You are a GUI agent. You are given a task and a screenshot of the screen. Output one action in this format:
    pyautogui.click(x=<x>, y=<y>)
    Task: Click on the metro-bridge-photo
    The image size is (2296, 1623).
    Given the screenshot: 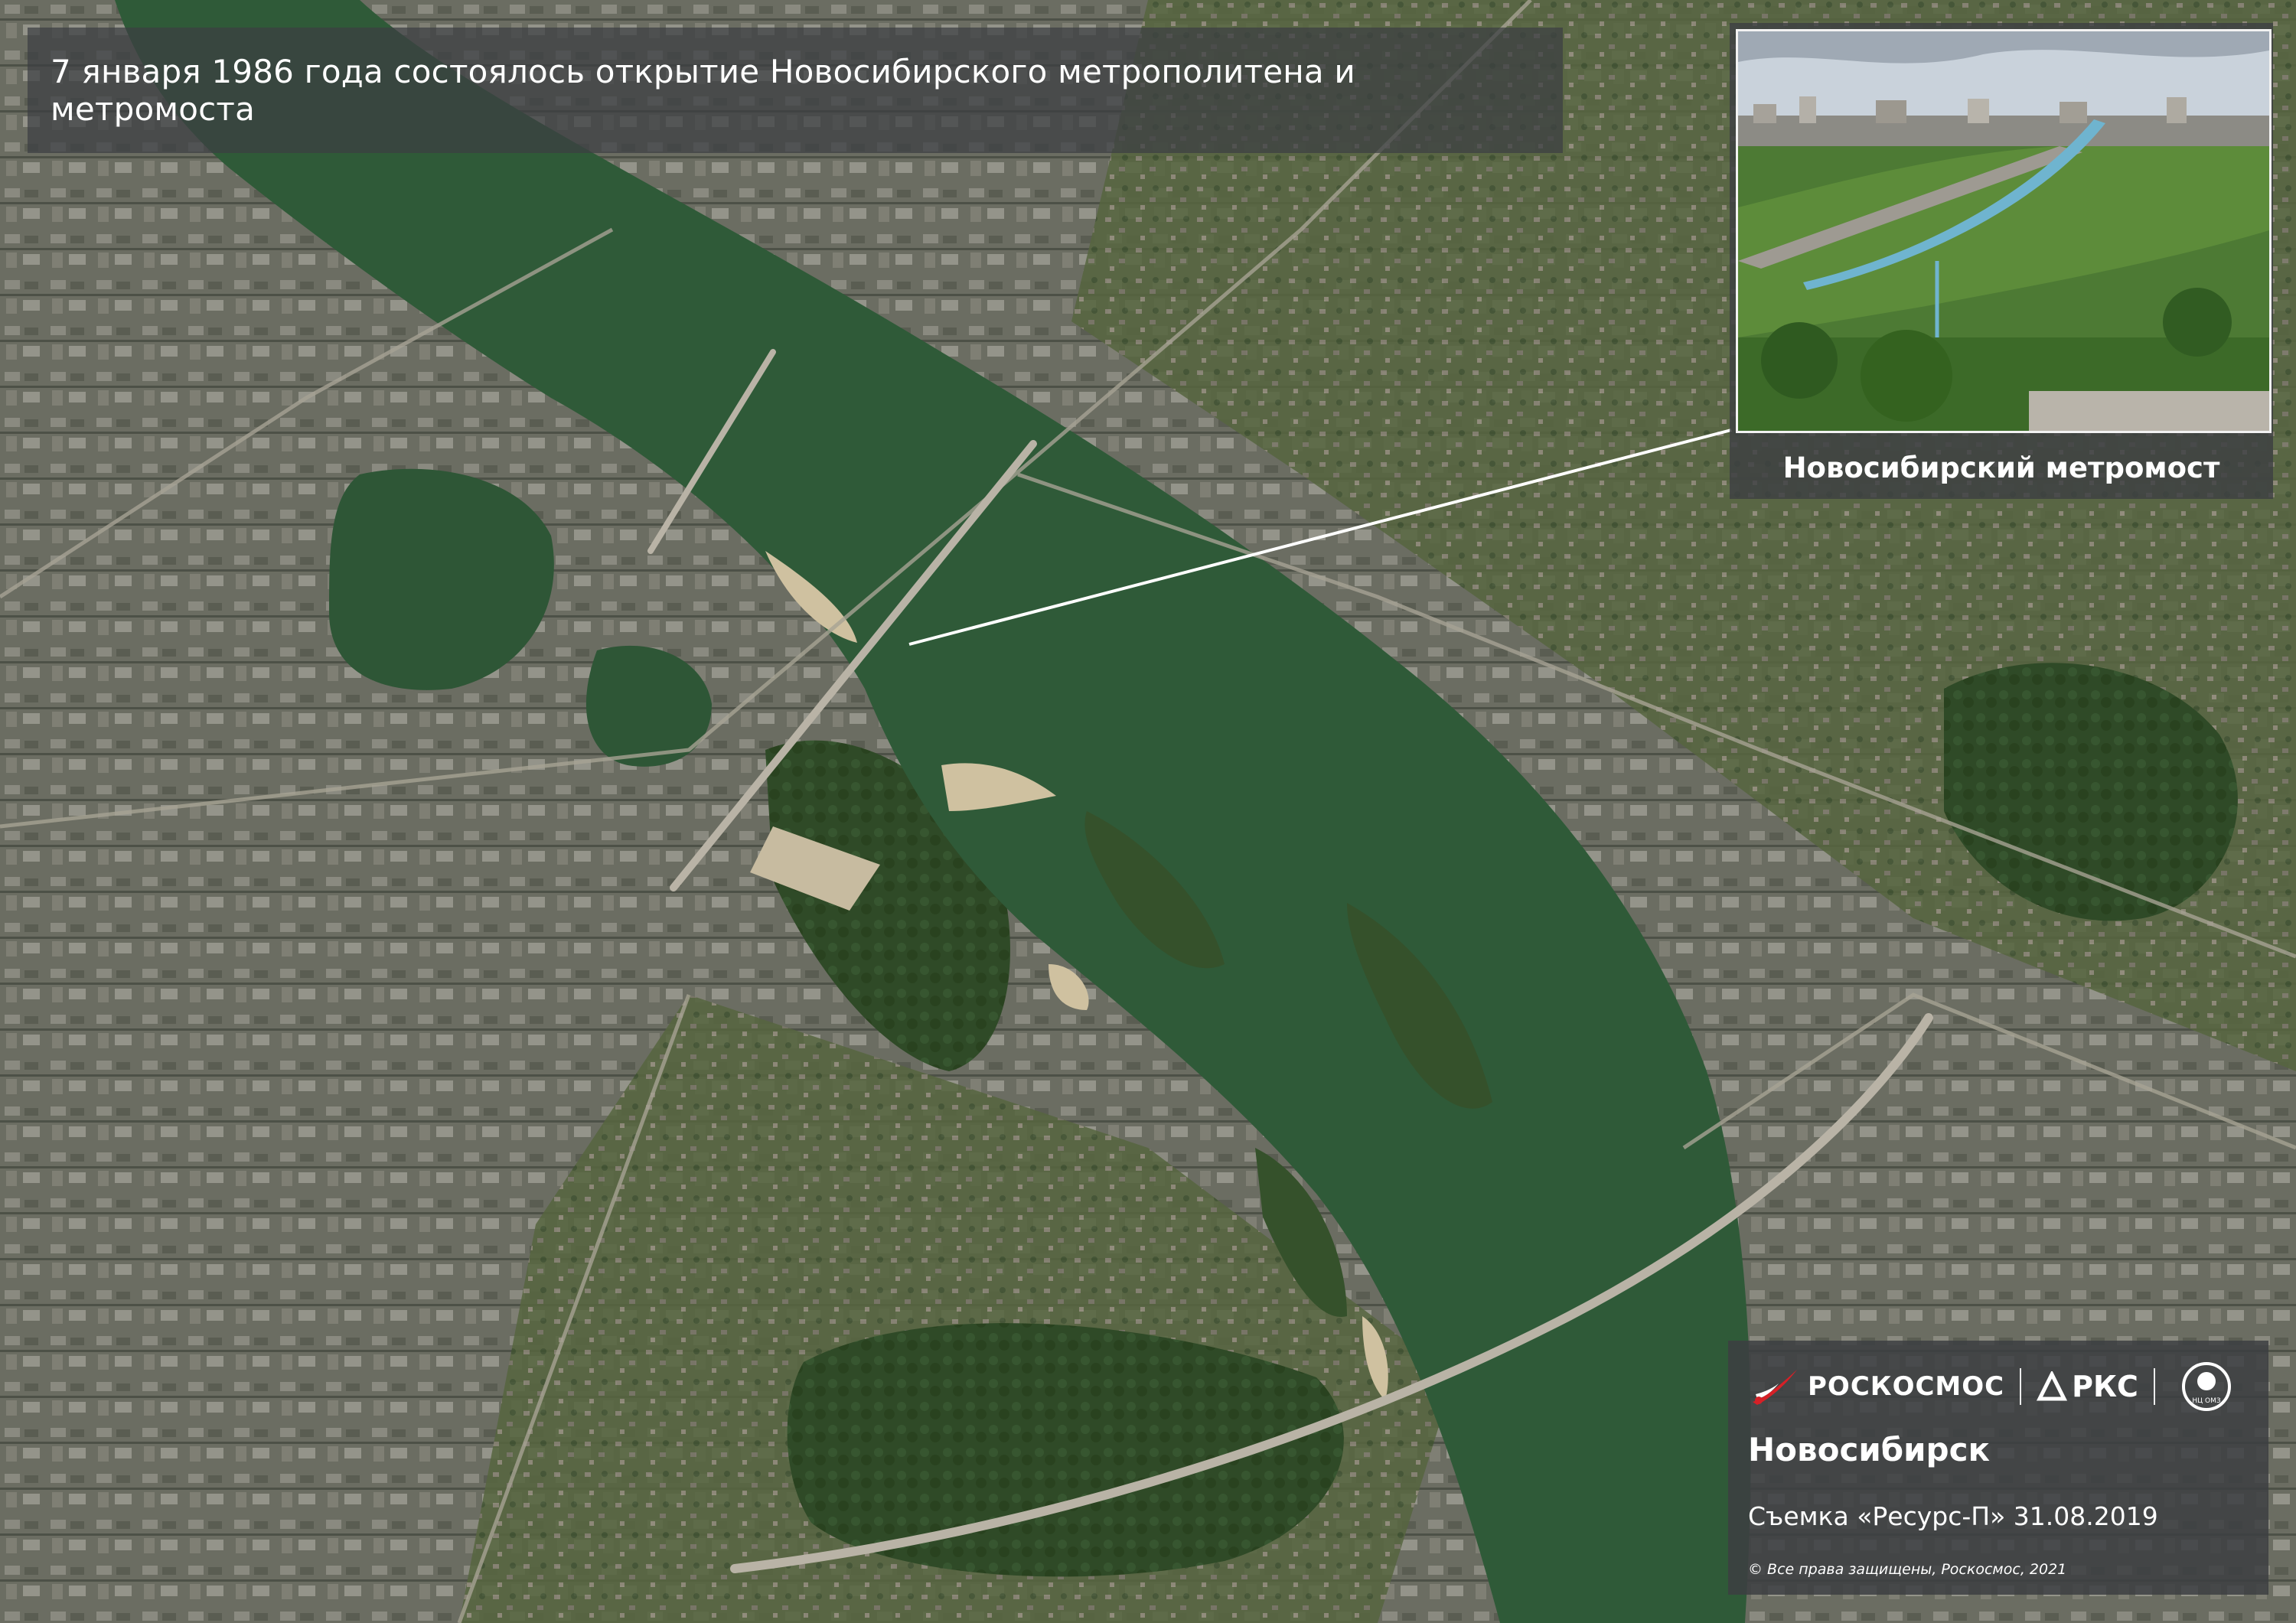 What is the action you would take?
    pyautogui.click(x=2003, y=231)
    